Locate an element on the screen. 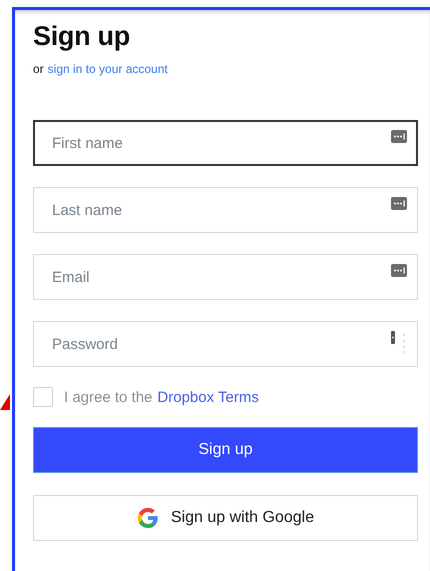 The image size is (430, 571). google-button-label: Sign up with Google is located at coordinates (242, 518).